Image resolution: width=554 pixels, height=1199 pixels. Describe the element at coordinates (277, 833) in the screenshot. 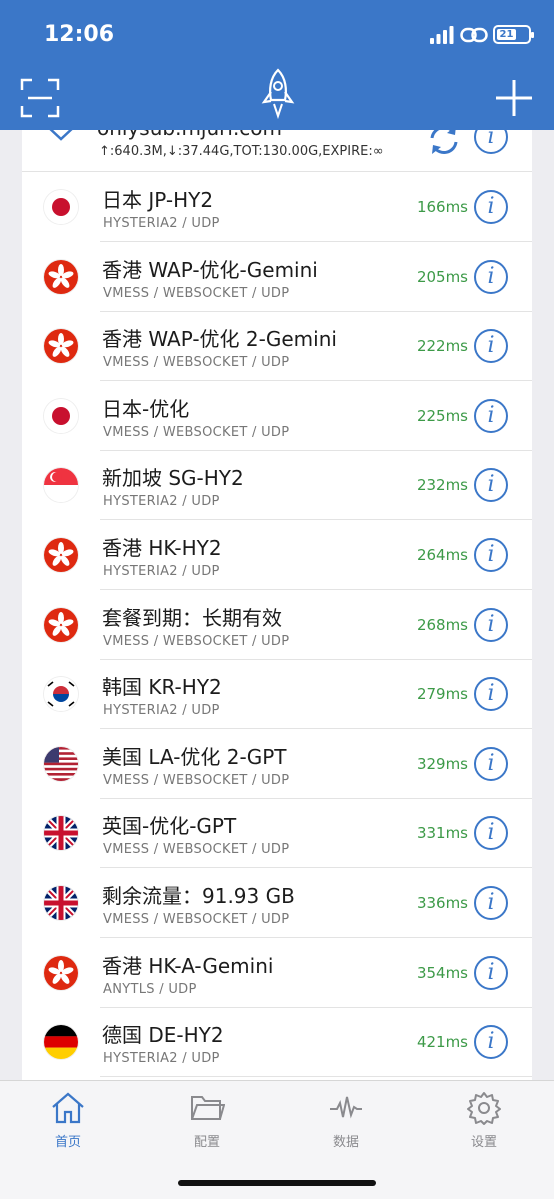

I see `server-row: 英国-优化-GPT VMESS / WEBSOCKET / UDP 331ms i` at that location.